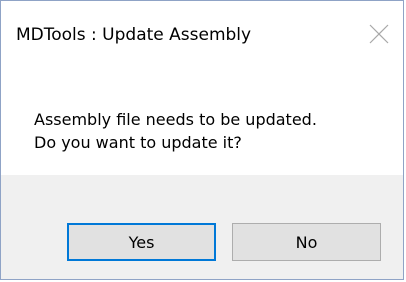 This screenshot has width=406, height=282. Describe the element at coordinates (141, 242) in the screenshot. I see `yes-button: Yes` at that location.